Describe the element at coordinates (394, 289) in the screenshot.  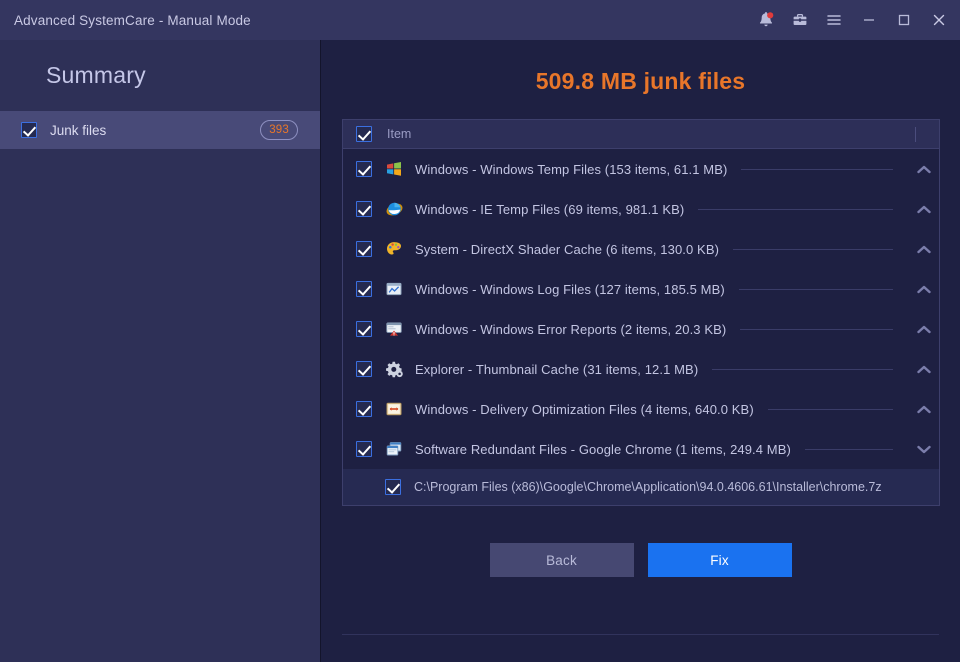
I see `log-file-icon` at that location.